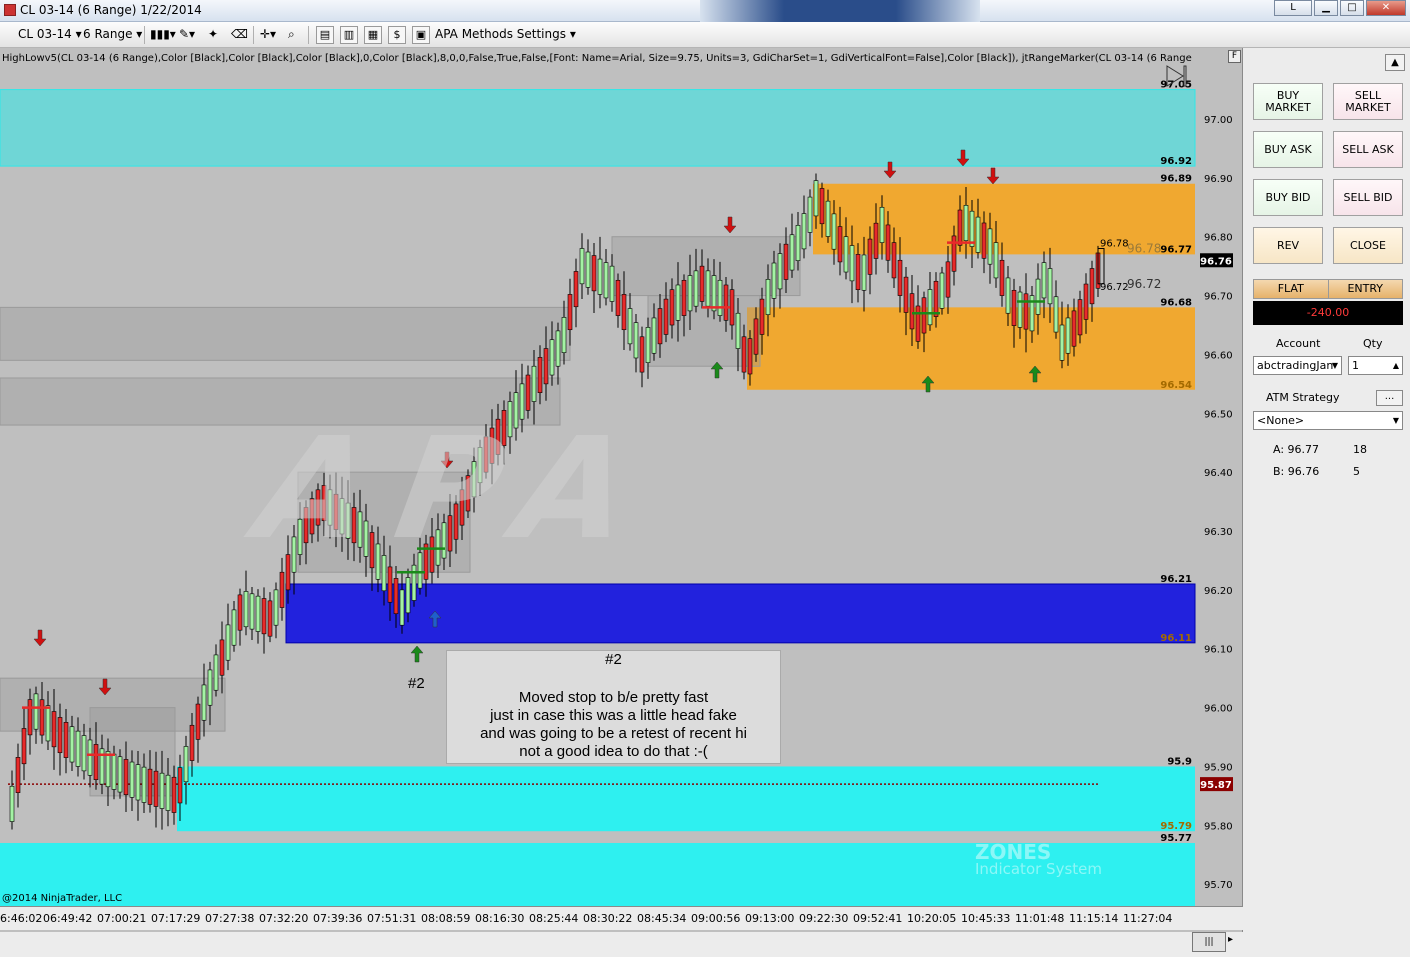 Image resolution: width=1410 pixels, height=957 pixels. What do you see at coordinates (338, 918) in the screenshot?
I see `time-tick-label: 07:39:36` at bounding box center [338, 918].